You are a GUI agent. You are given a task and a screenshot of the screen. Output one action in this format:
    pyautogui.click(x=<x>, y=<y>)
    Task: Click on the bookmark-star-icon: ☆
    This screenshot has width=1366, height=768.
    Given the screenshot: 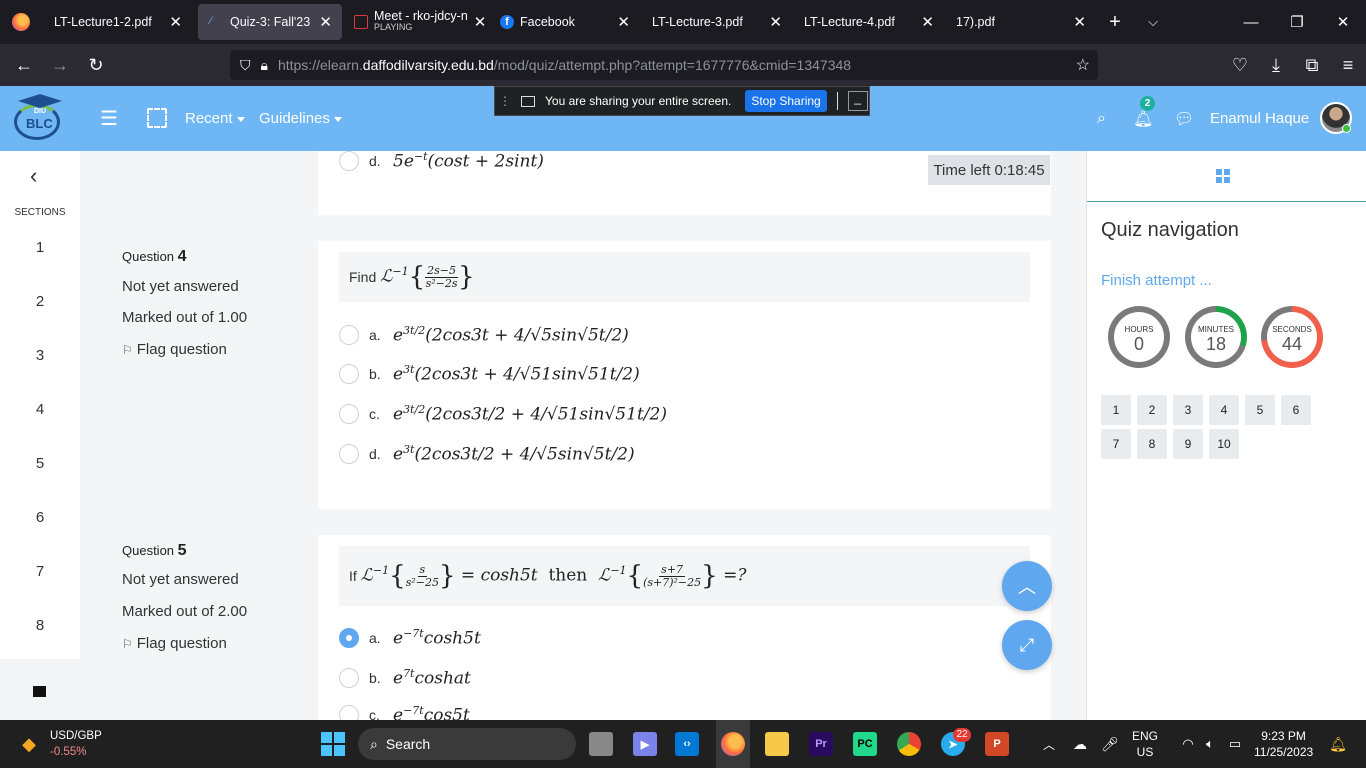 What is the action you would take?
    pyautogui.click(x=1083, y=65)
    